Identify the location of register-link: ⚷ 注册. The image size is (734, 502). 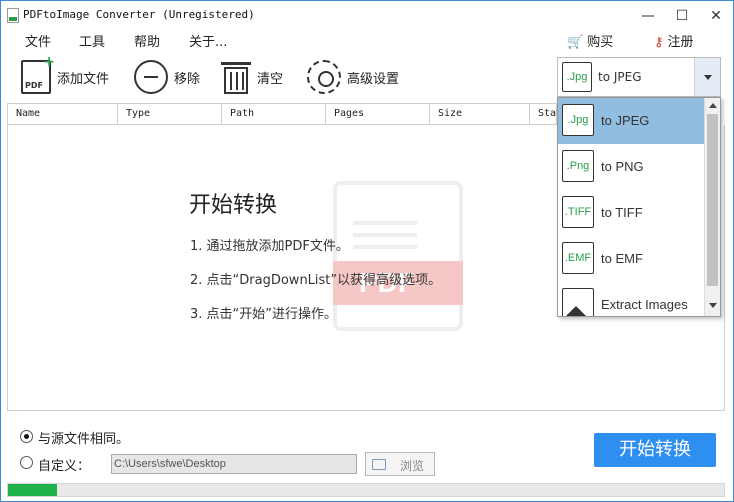
(674, 40).